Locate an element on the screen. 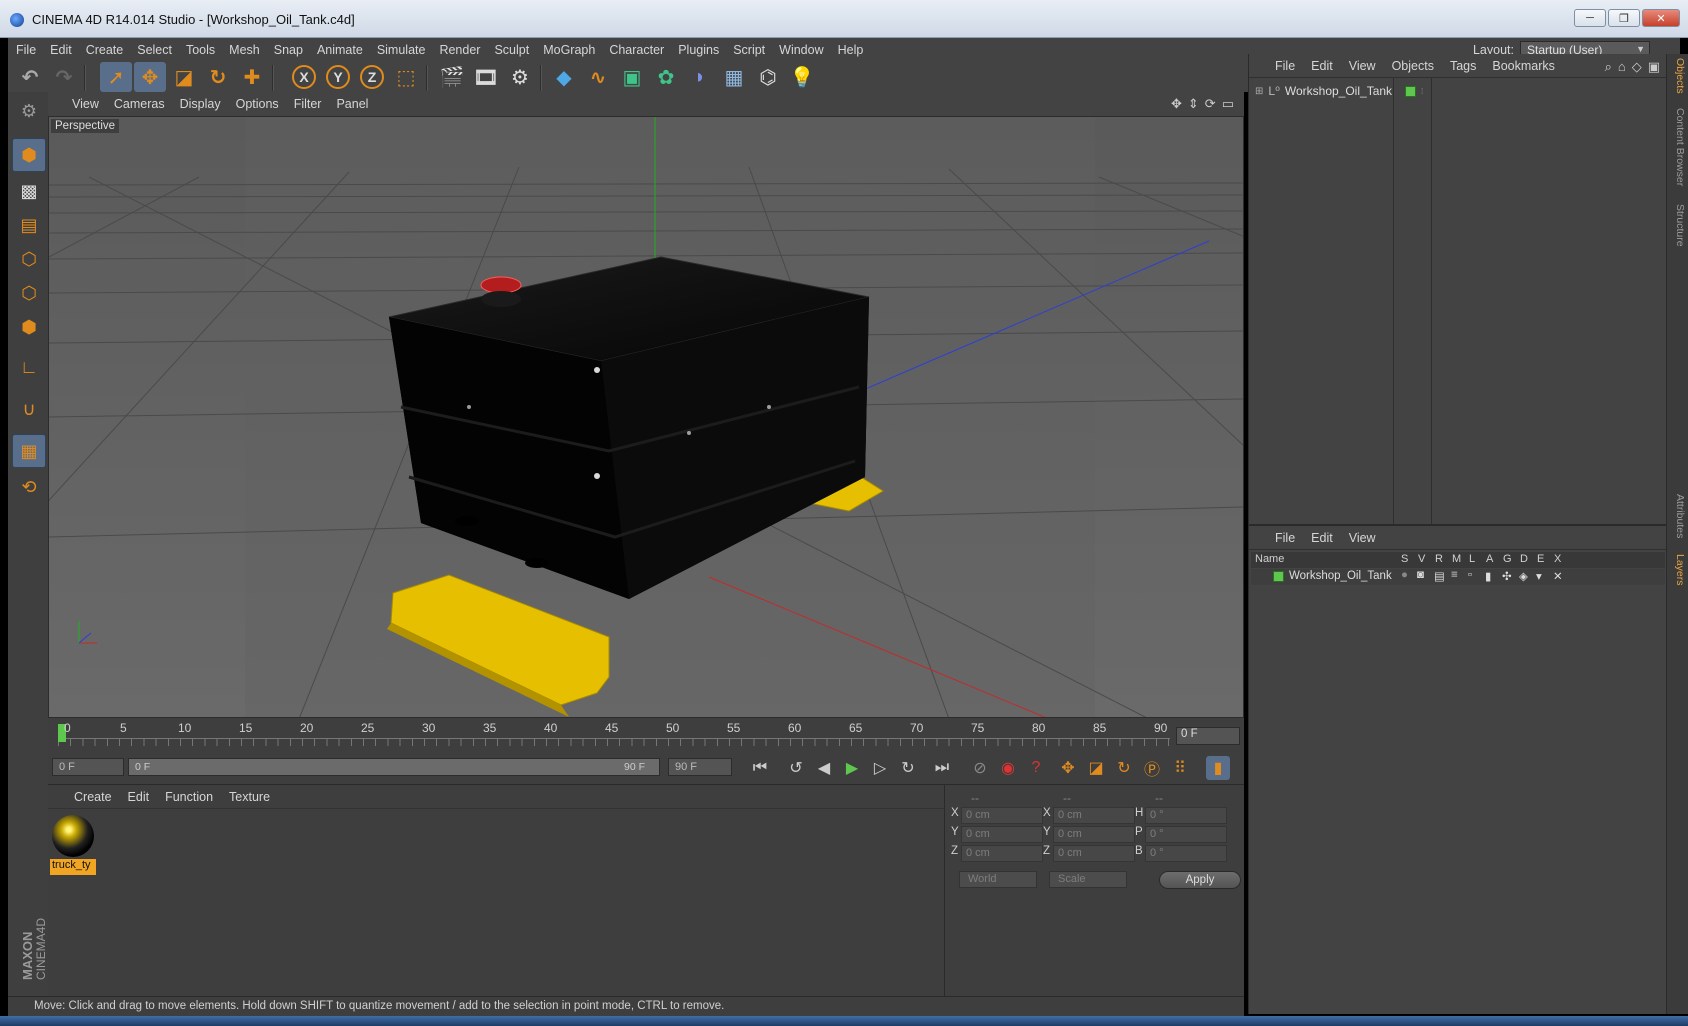 The width and height of the screenshot is (1688, 1026). menu-window: Window is located at coordinates (801, 50).